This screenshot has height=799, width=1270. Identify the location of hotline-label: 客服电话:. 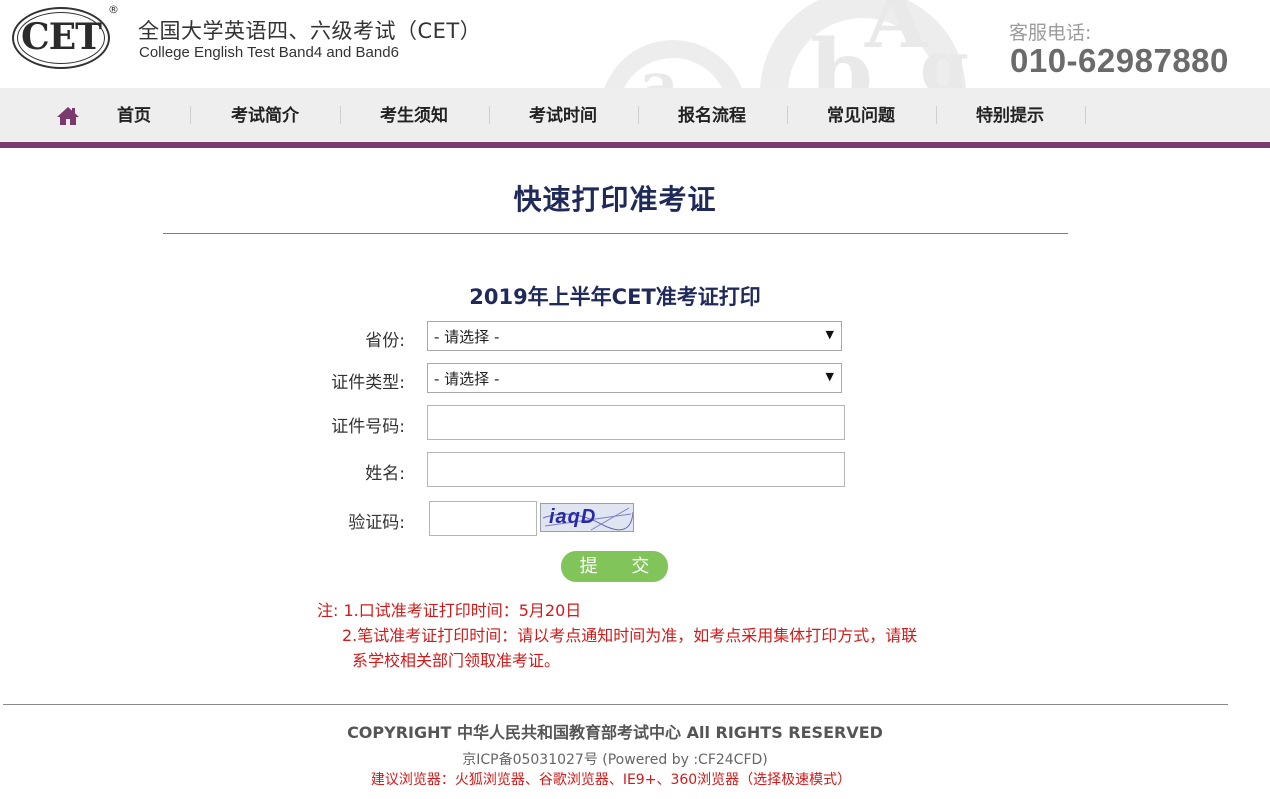
(1050, 33).